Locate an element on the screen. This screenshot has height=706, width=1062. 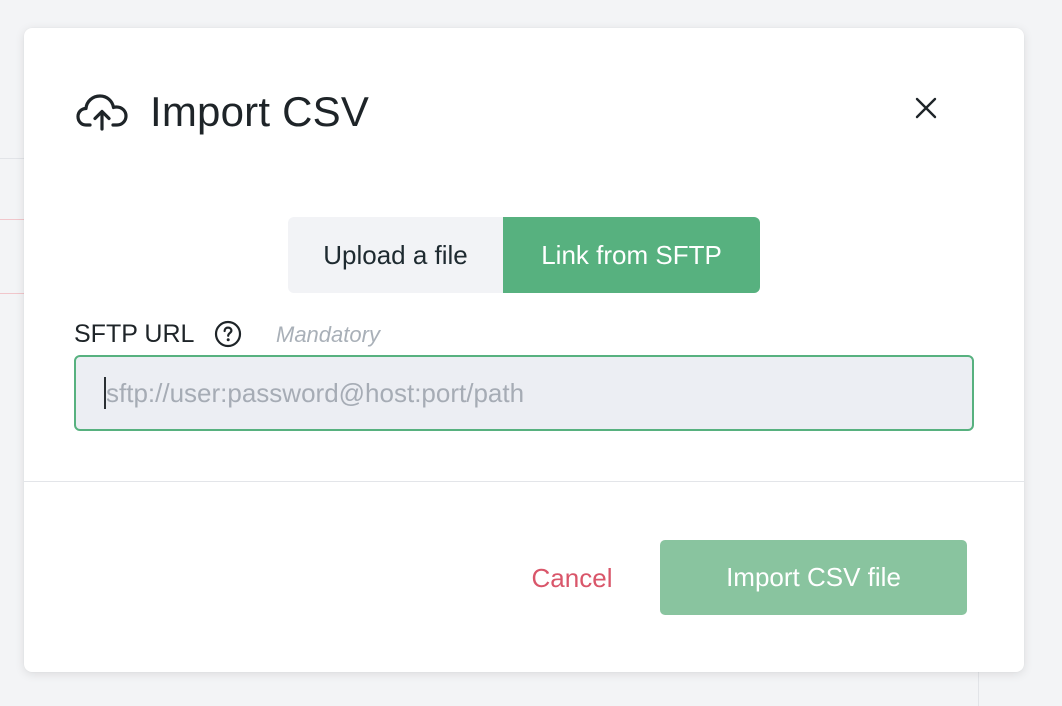
dialog-title: Import CSV is located at coordinates (260, 111).